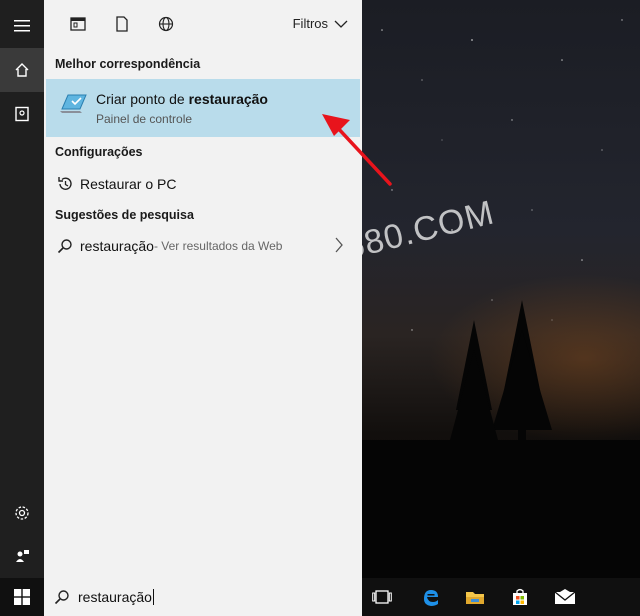 The image size is (640, 616). Describe the element at coordinates (203, 597) in the screenshot. I see `taskbar-search-box: restauração` at that location.